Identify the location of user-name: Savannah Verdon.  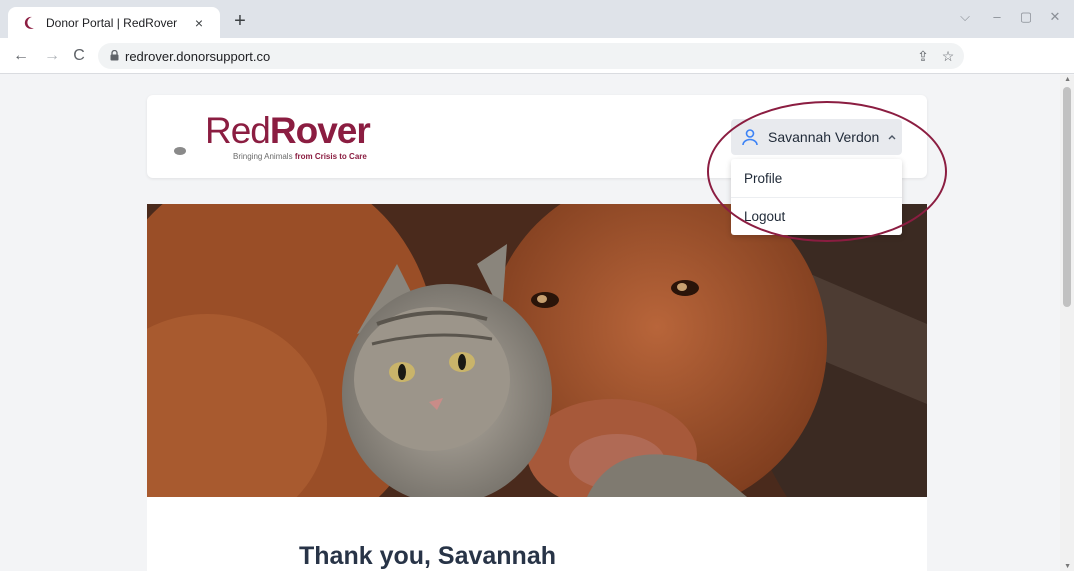
(824, 137).